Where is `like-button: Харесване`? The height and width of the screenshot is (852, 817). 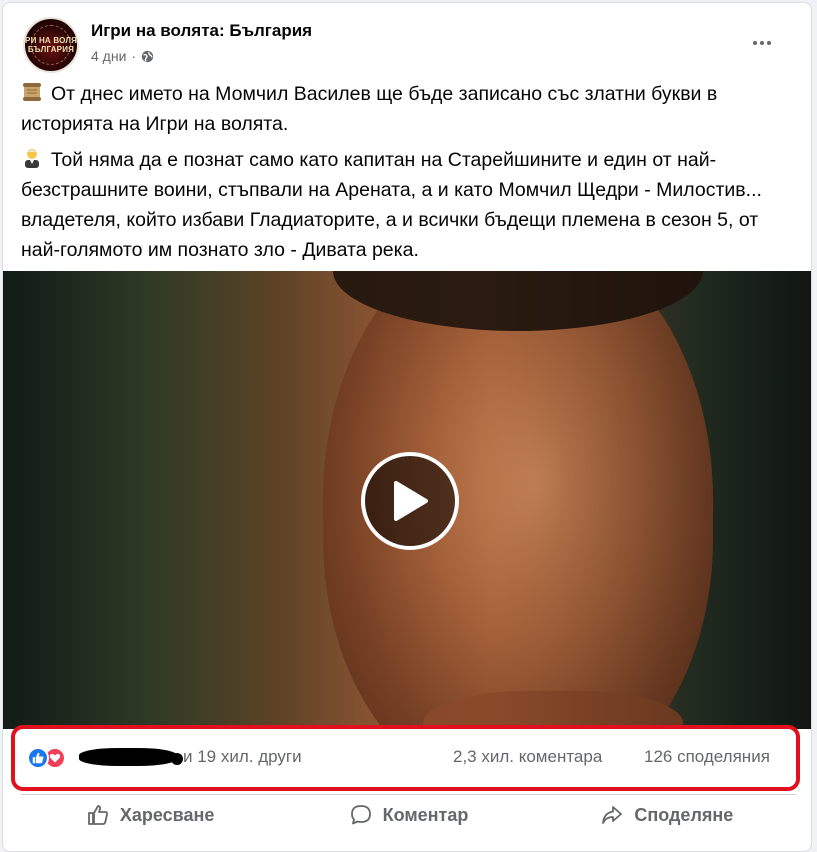
like-button: Харесване is located at coordinates (150, 815).